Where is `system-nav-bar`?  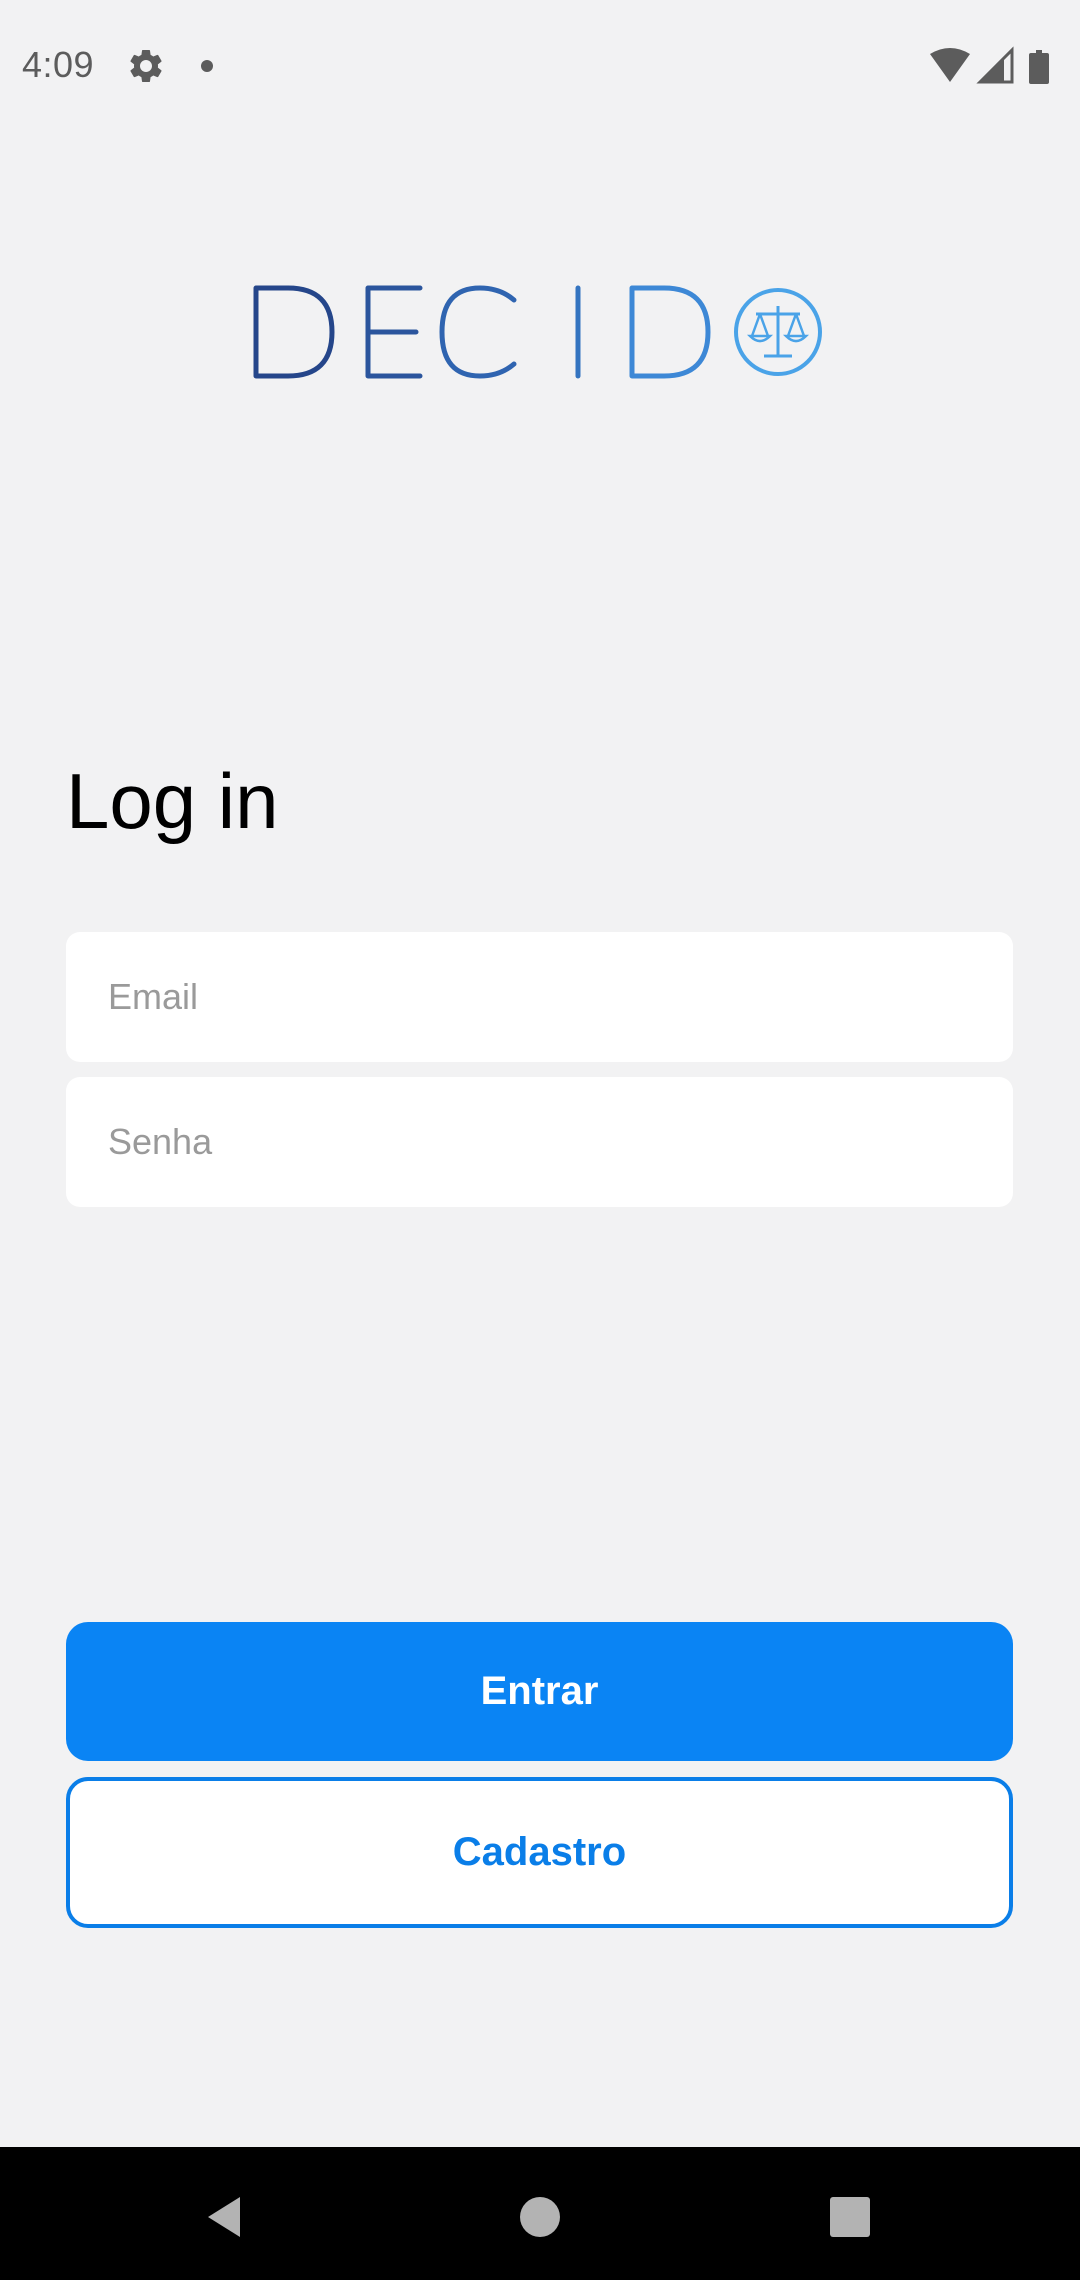
system-nav-bar is located at coordinates (540, 2213).